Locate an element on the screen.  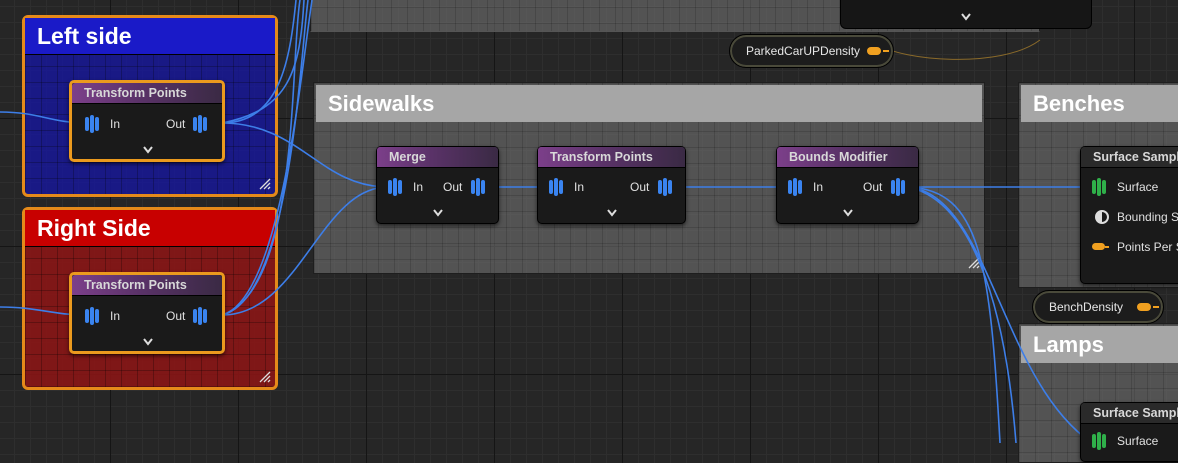
bounding-shape-input-pin-icon is located at coordinates (1102, 217).